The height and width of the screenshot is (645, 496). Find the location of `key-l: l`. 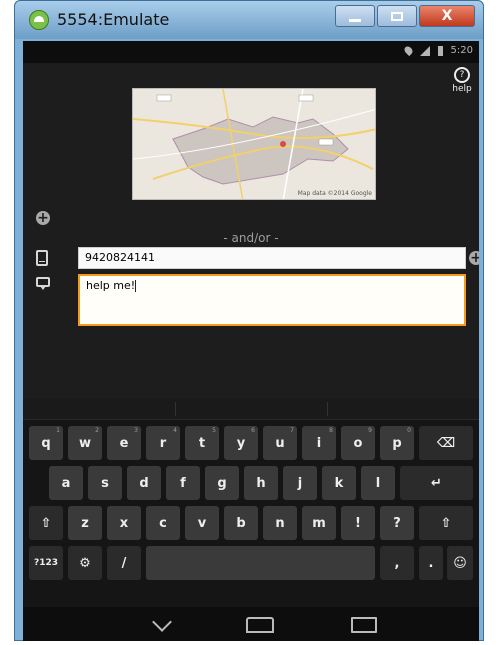

key-l: l is located at coordinates (378, 483).